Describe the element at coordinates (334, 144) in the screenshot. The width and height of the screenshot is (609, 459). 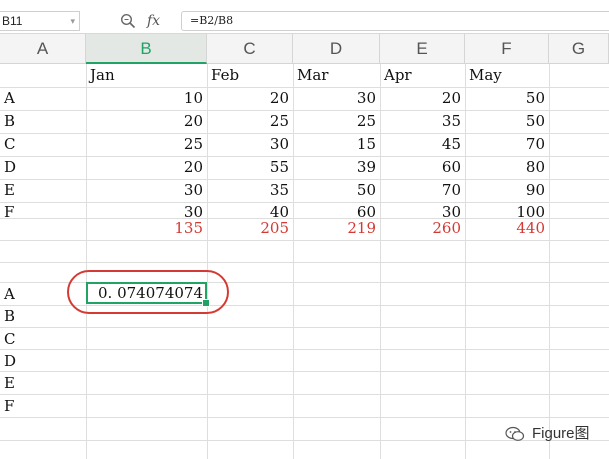
I see `data-cell: 15` at that location.